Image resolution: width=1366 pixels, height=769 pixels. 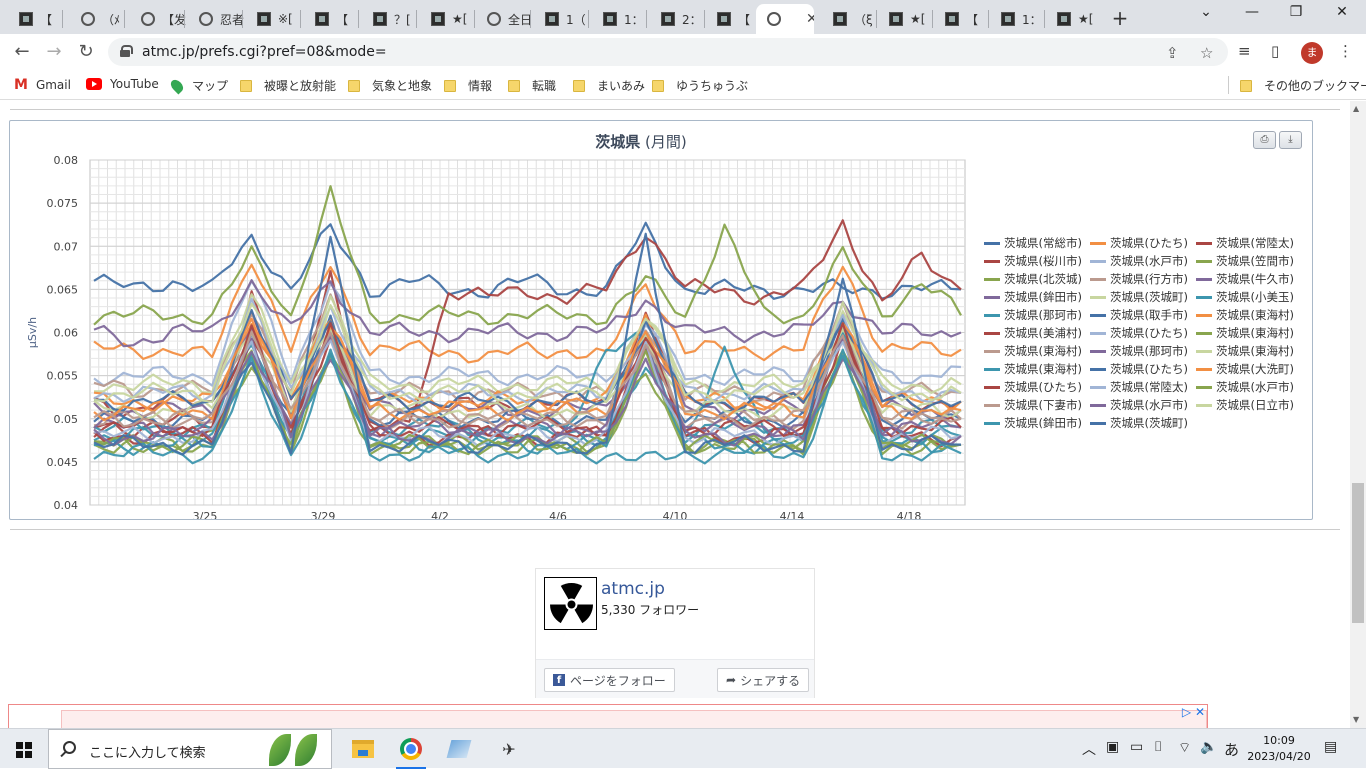 I want to click on follow-page-button: f ページをフォロー, so click(x=609, y=680).